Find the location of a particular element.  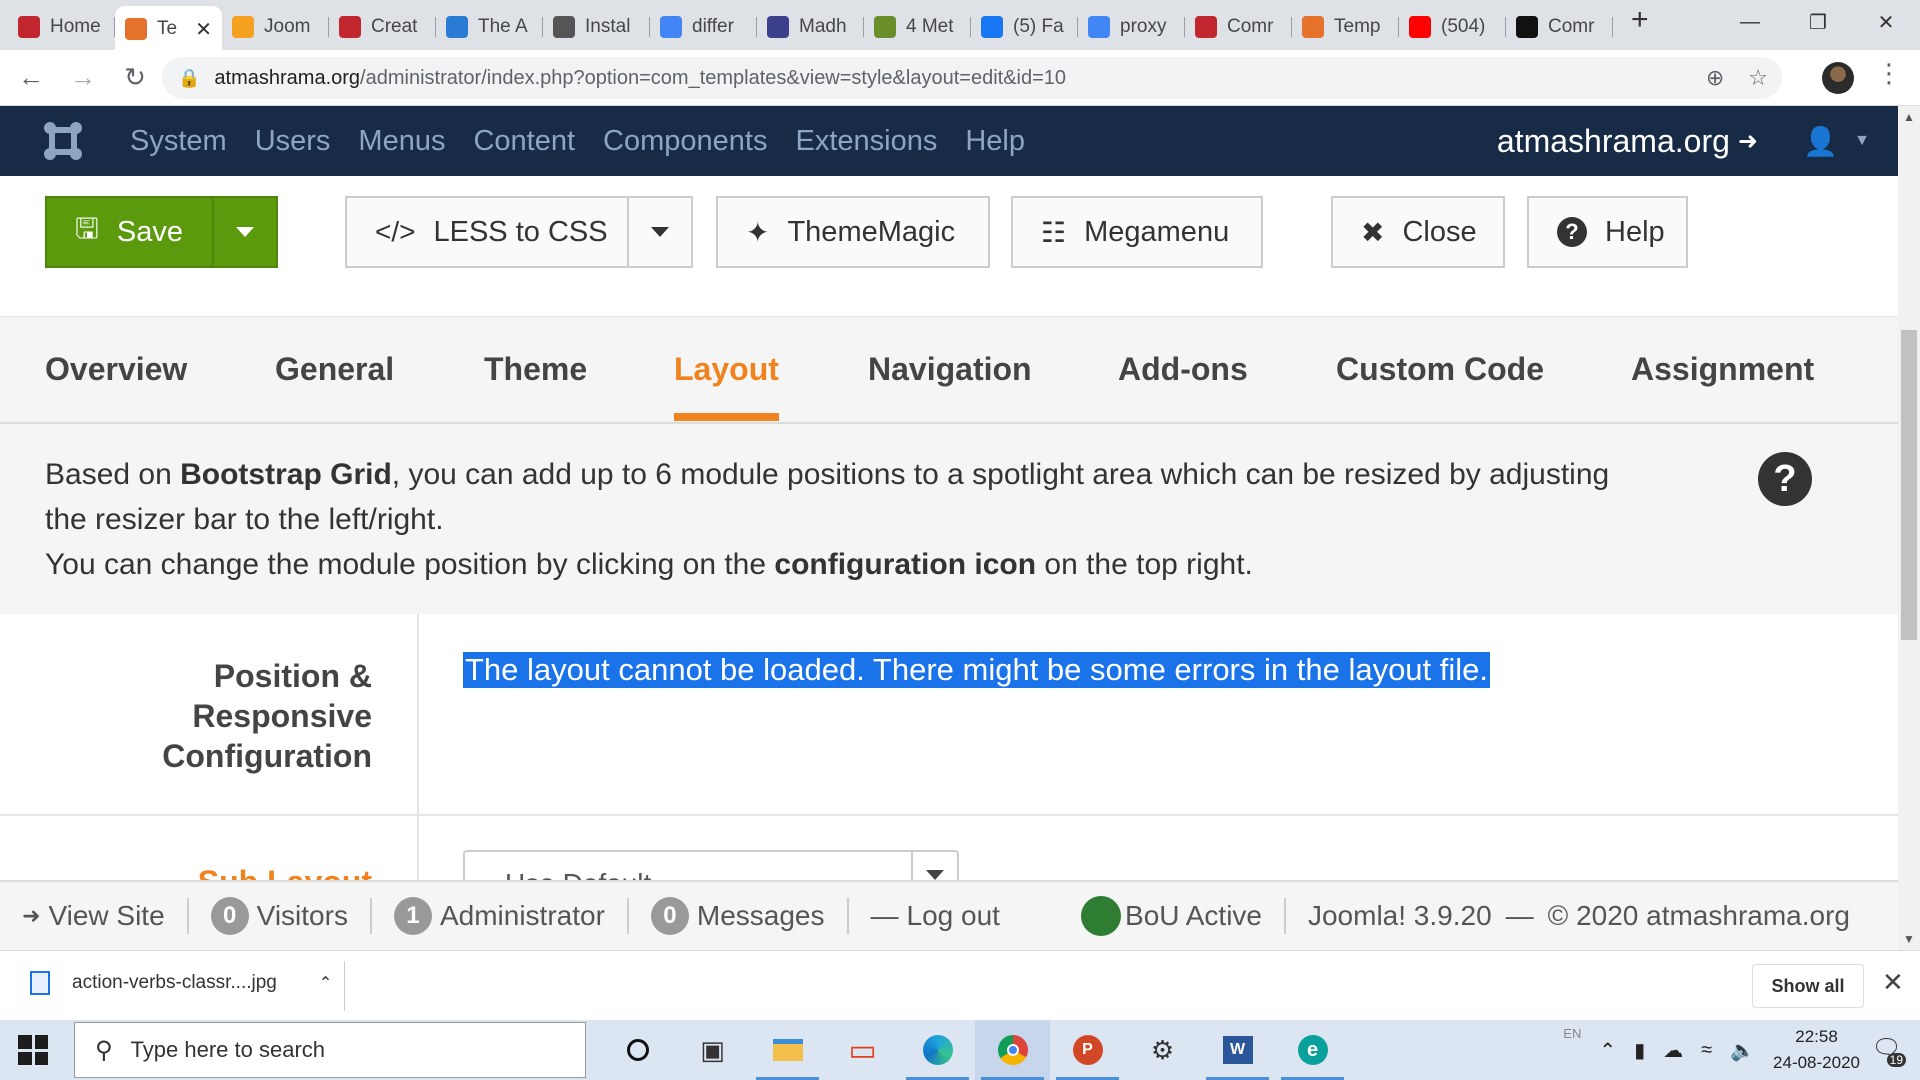

help-button: ? Help is located at coordinates (1607, 232).